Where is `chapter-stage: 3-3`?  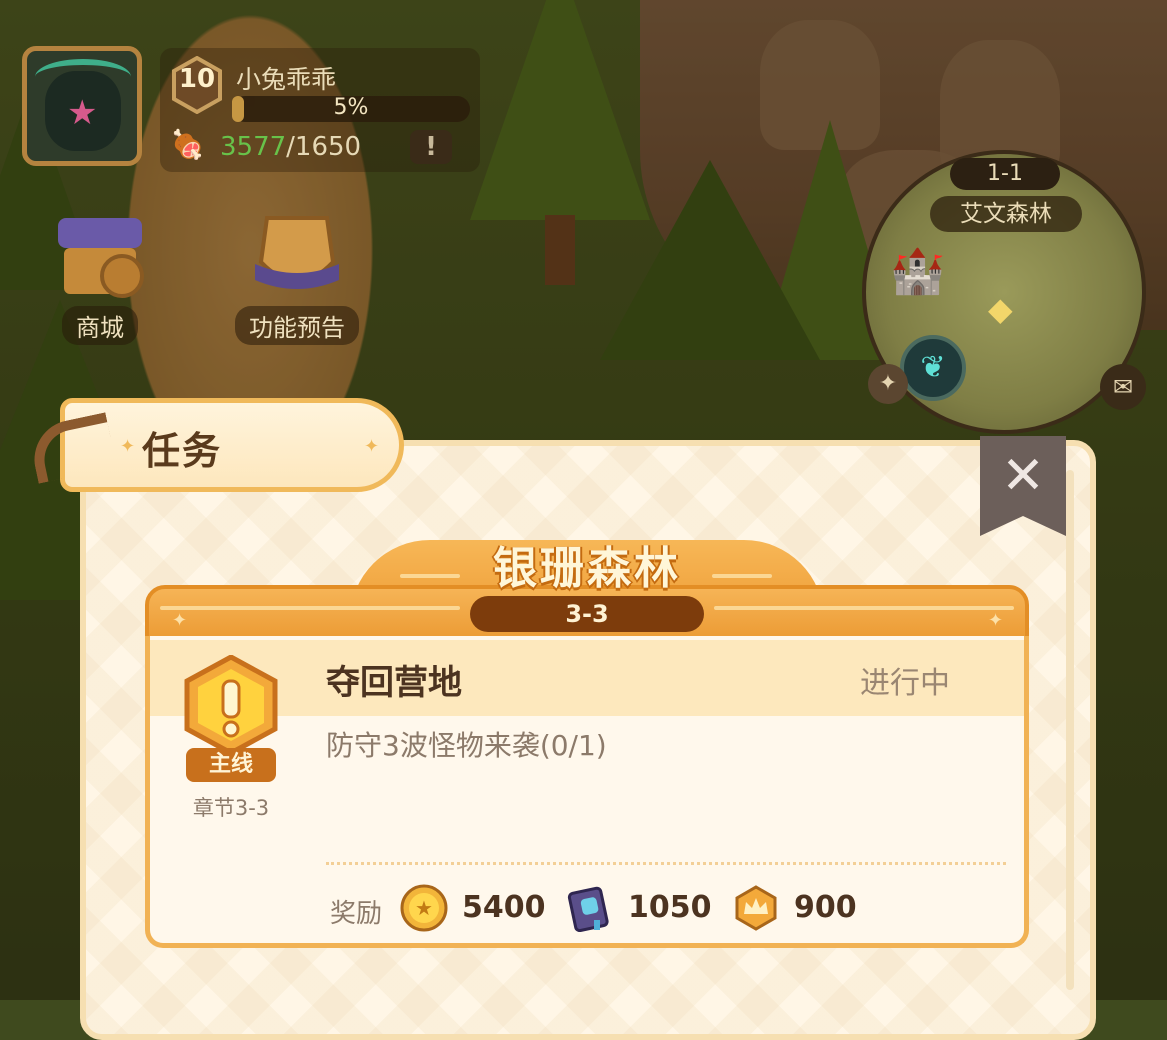
chapter-stage: 3-3 is located at coordinates (587, 614).